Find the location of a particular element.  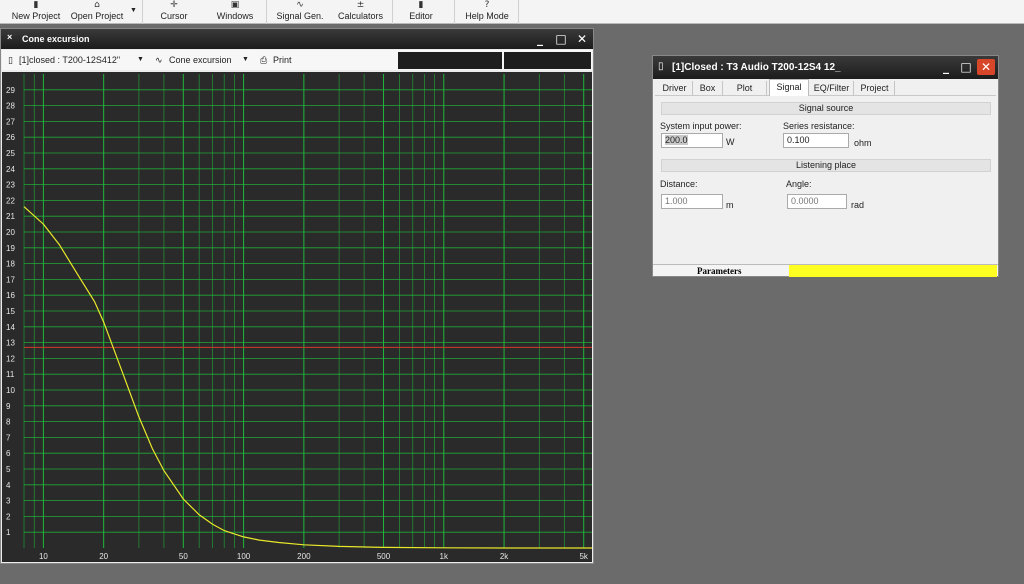

project-select: [1]closed : T200-12S412" is located at coordinates (69, 60).